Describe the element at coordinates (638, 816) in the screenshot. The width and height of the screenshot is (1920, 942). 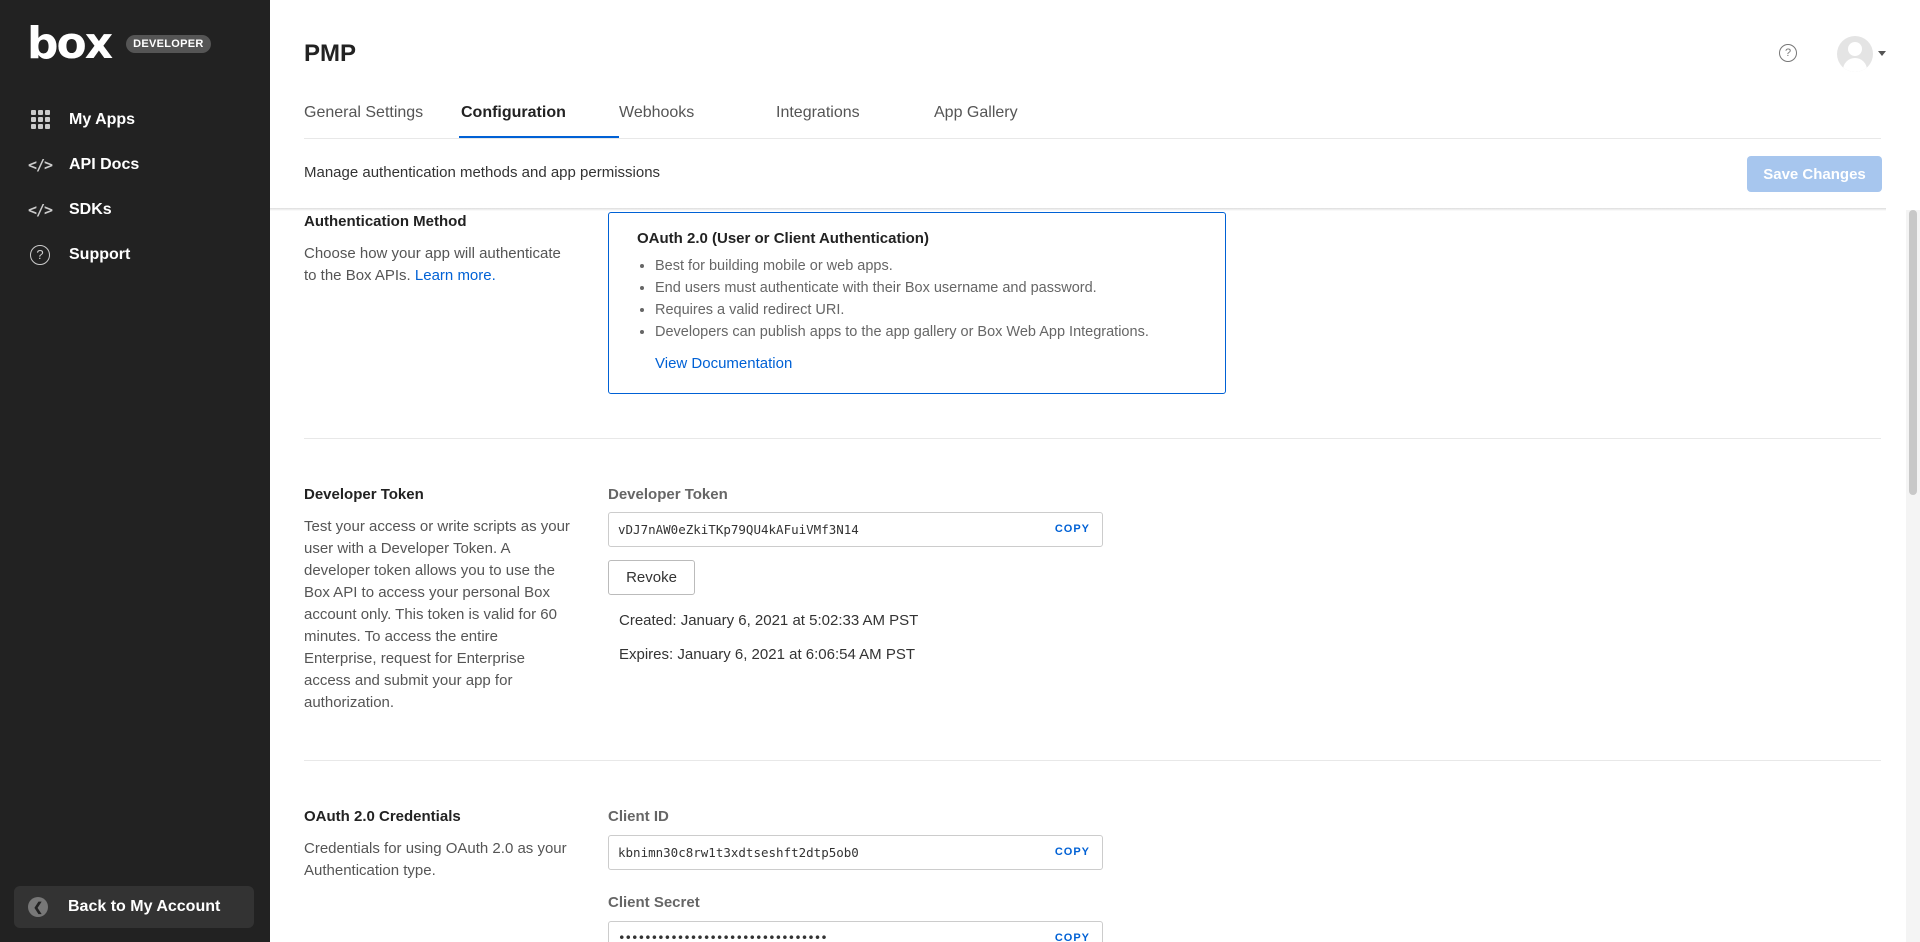
I see `client-id-label: Client ID` at that location.